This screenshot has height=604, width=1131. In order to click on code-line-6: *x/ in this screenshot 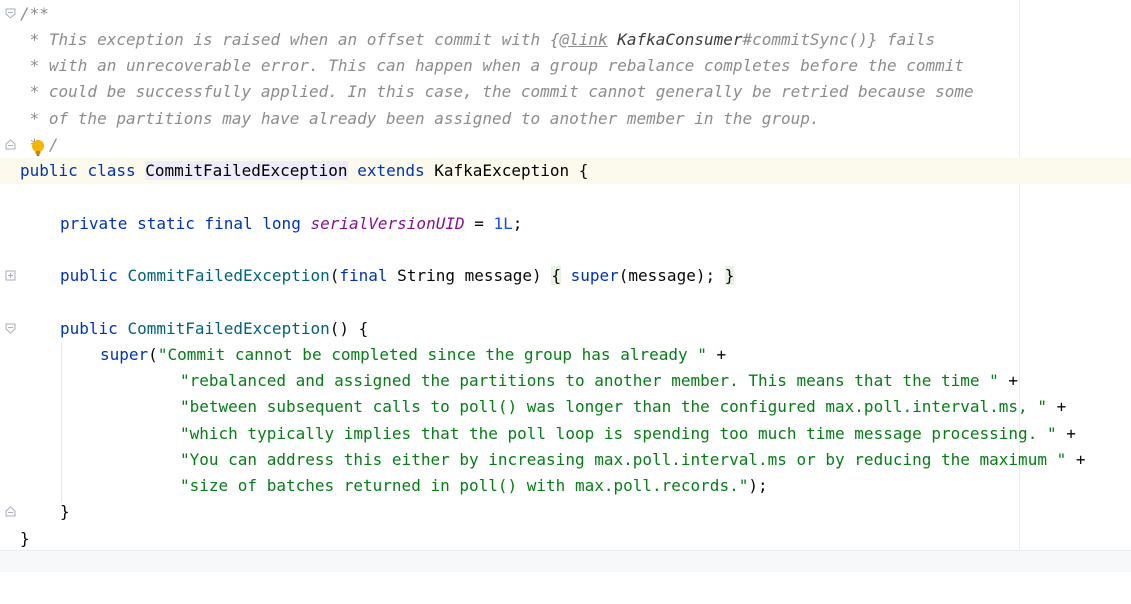, I will do `click(565, 145)`.